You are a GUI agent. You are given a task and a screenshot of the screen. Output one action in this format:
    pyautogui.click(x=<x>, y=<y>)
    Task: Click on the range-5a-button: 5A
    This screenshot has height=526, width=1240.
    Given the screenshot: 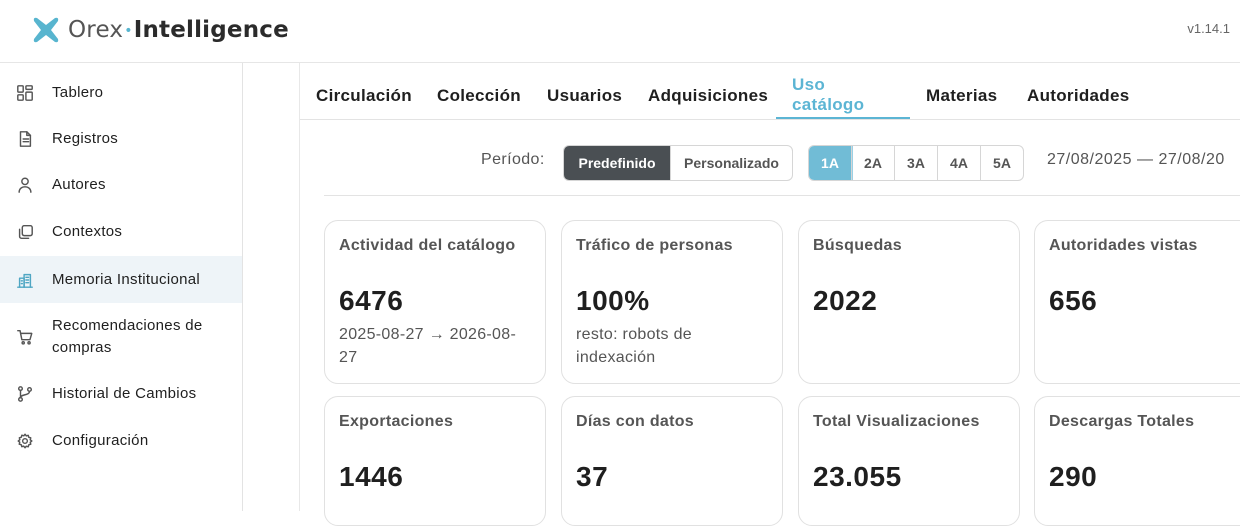 What is the action you would take?
    pyautogui.click(x=1001, y=163)
    